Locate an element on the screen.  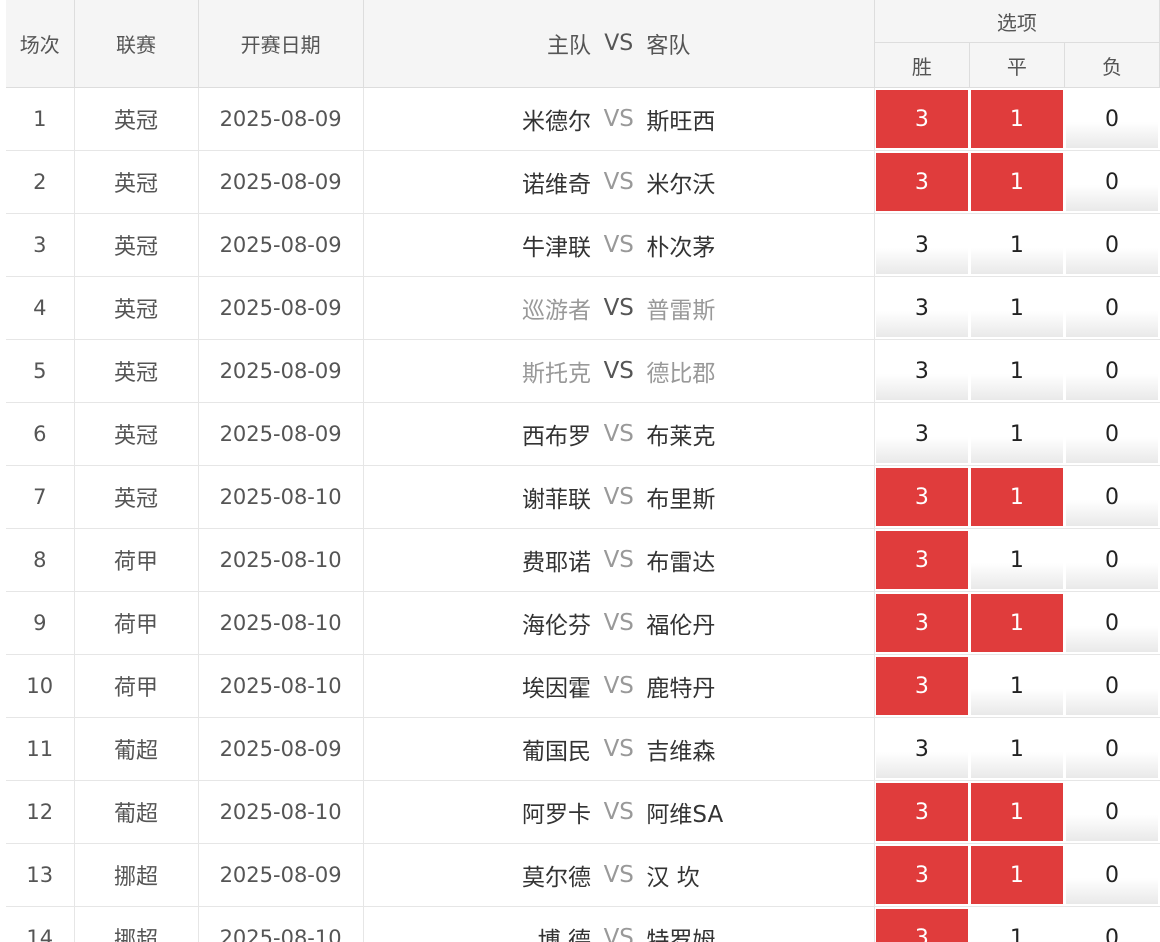
match-cell: 斯托克 VS 德比郡 is located at coordinates (619, 371).